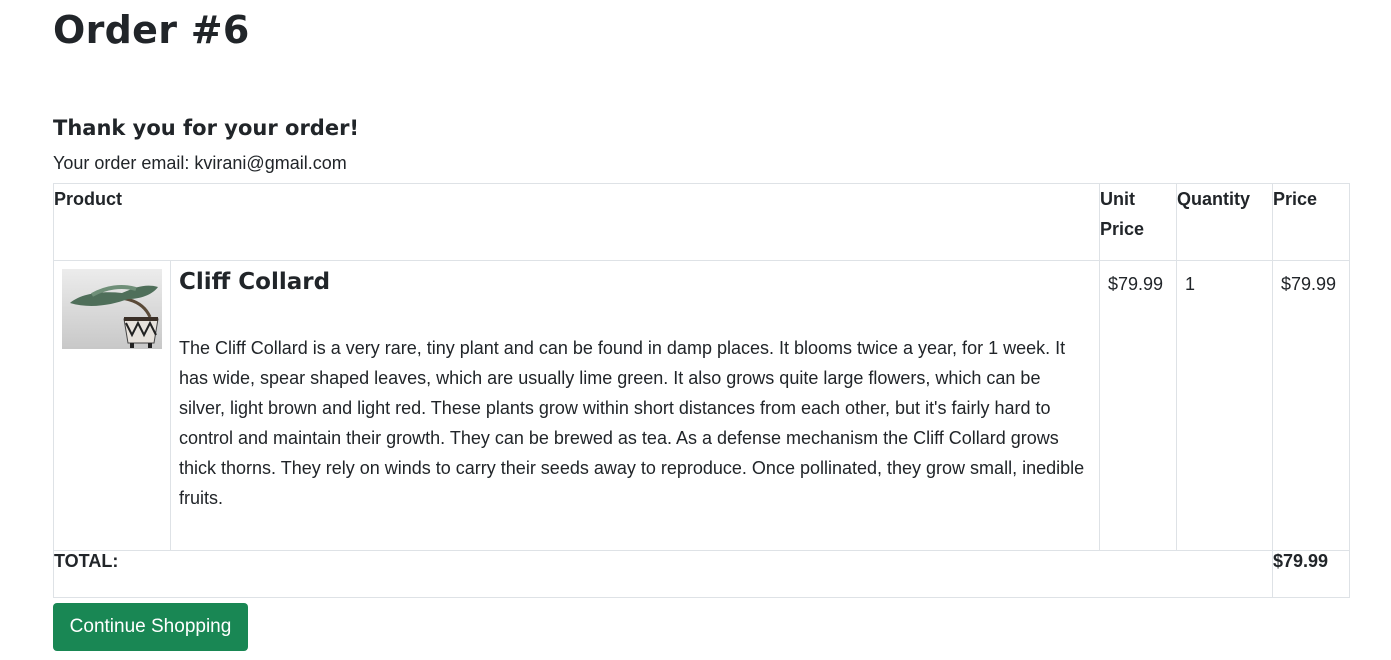  Describe the element at coordinates (1311, 405) in the screenshot. I see `price-cell: $79.99` at that location.